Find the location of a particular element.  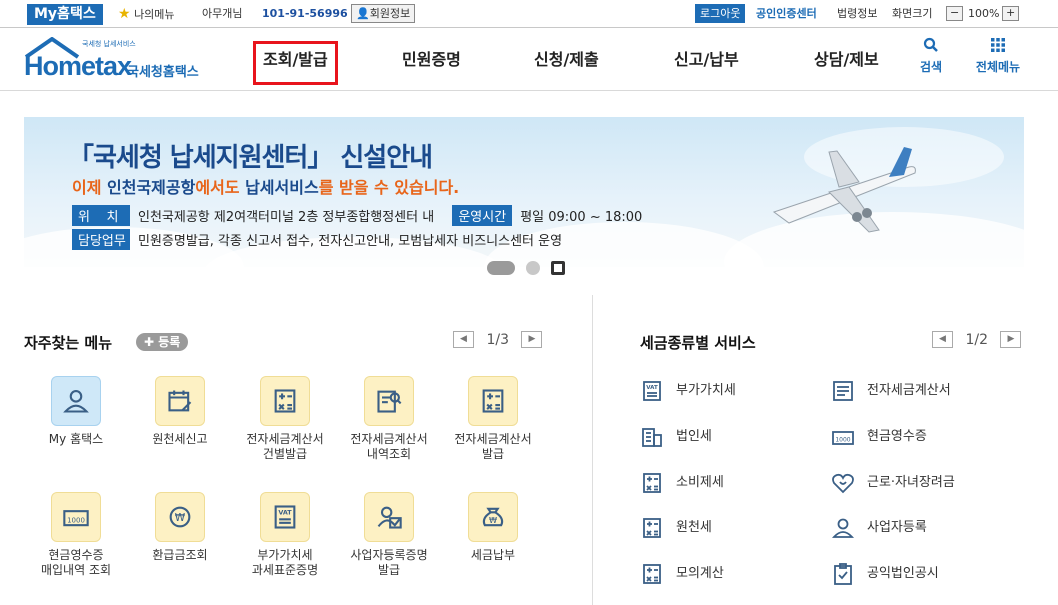

zoom-in-button: + is located at coordinates (1011, 14).